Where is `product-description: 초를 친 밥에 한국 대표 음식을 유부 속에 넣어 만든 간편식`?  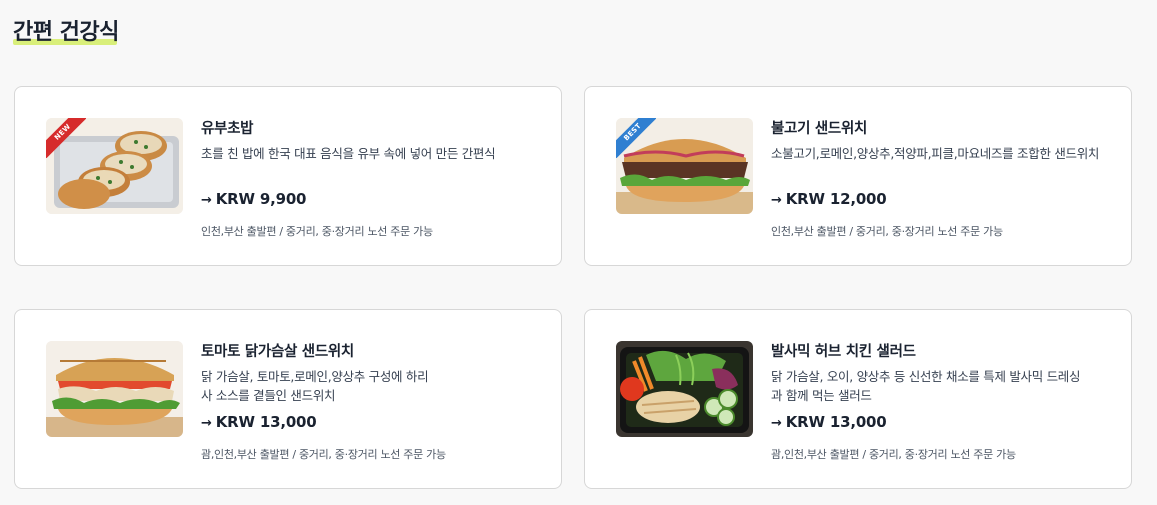
product-description: 초를 친 밥에 한국 대표 음식을 유부 속에 넣어 만든 간편식 is located at coordinates (348, 153).